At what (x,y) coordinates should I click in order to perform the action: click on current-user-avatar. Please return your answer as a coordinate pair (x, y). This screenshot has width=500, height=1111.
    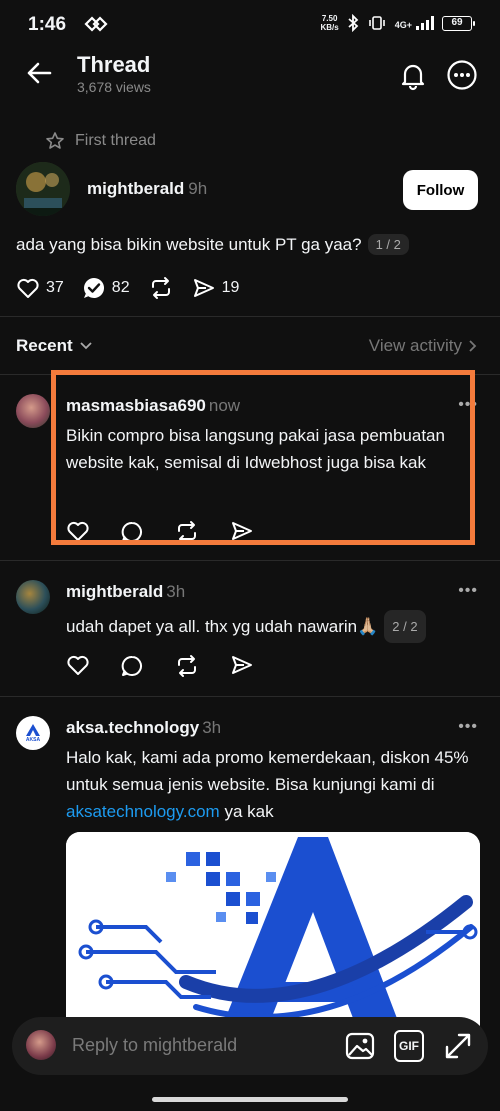
    Looking at the image, I should click on (41, 1045).